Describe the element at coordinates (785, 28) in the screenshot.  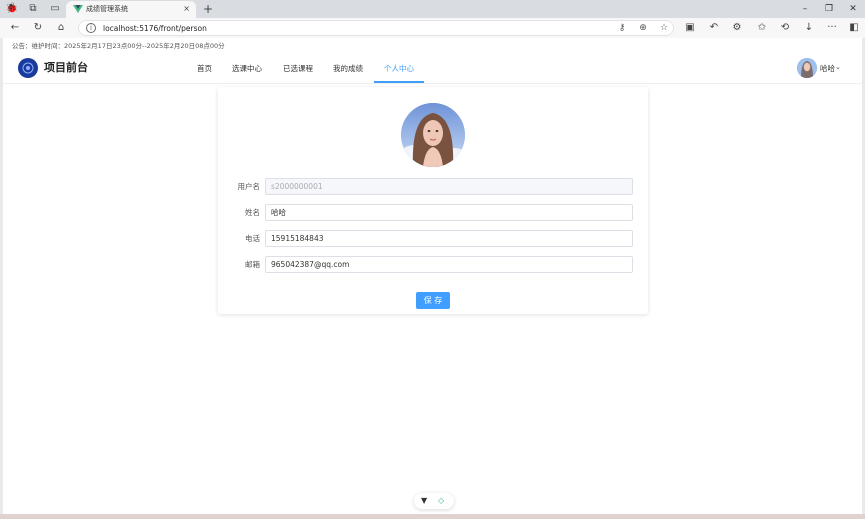
I see `history-icon: ⟲` at that location.